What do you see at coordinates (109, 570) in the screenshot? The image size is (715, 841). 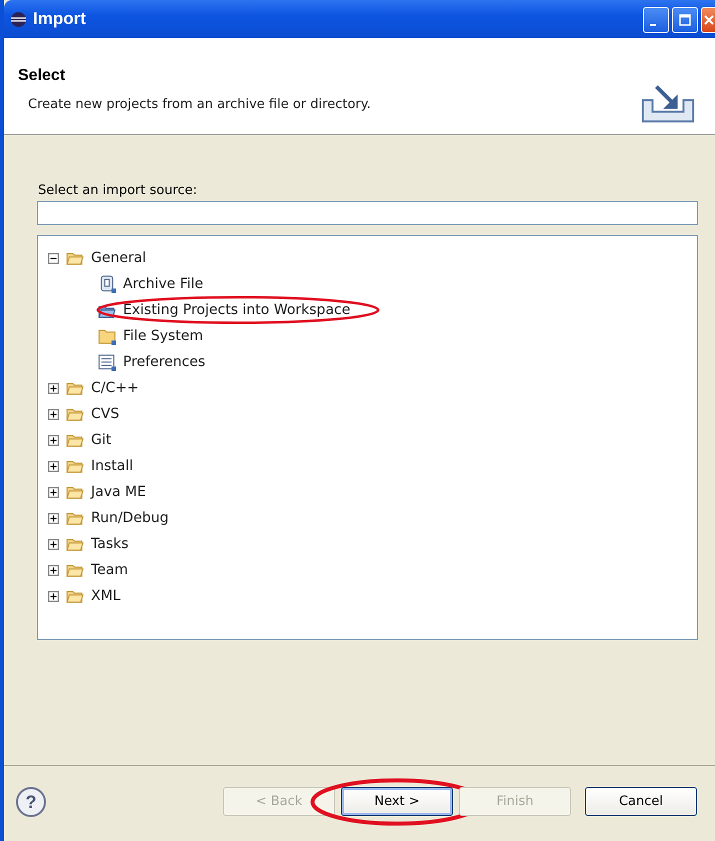 I see `tree-item: Team` at bounding box center [109, 570].